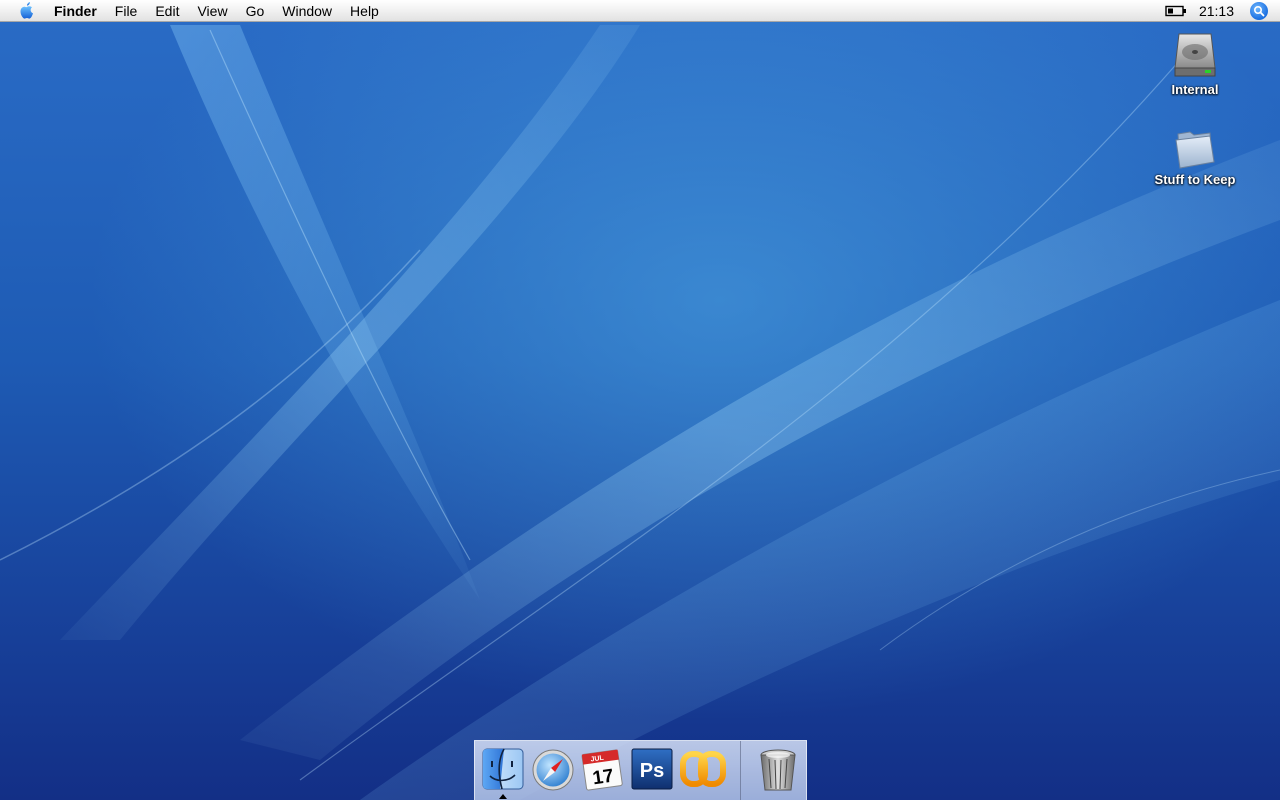 The width and height of the screenshot is (1280, 800). I want to click on dock: JUL 17 Ps, so click(640, 770).